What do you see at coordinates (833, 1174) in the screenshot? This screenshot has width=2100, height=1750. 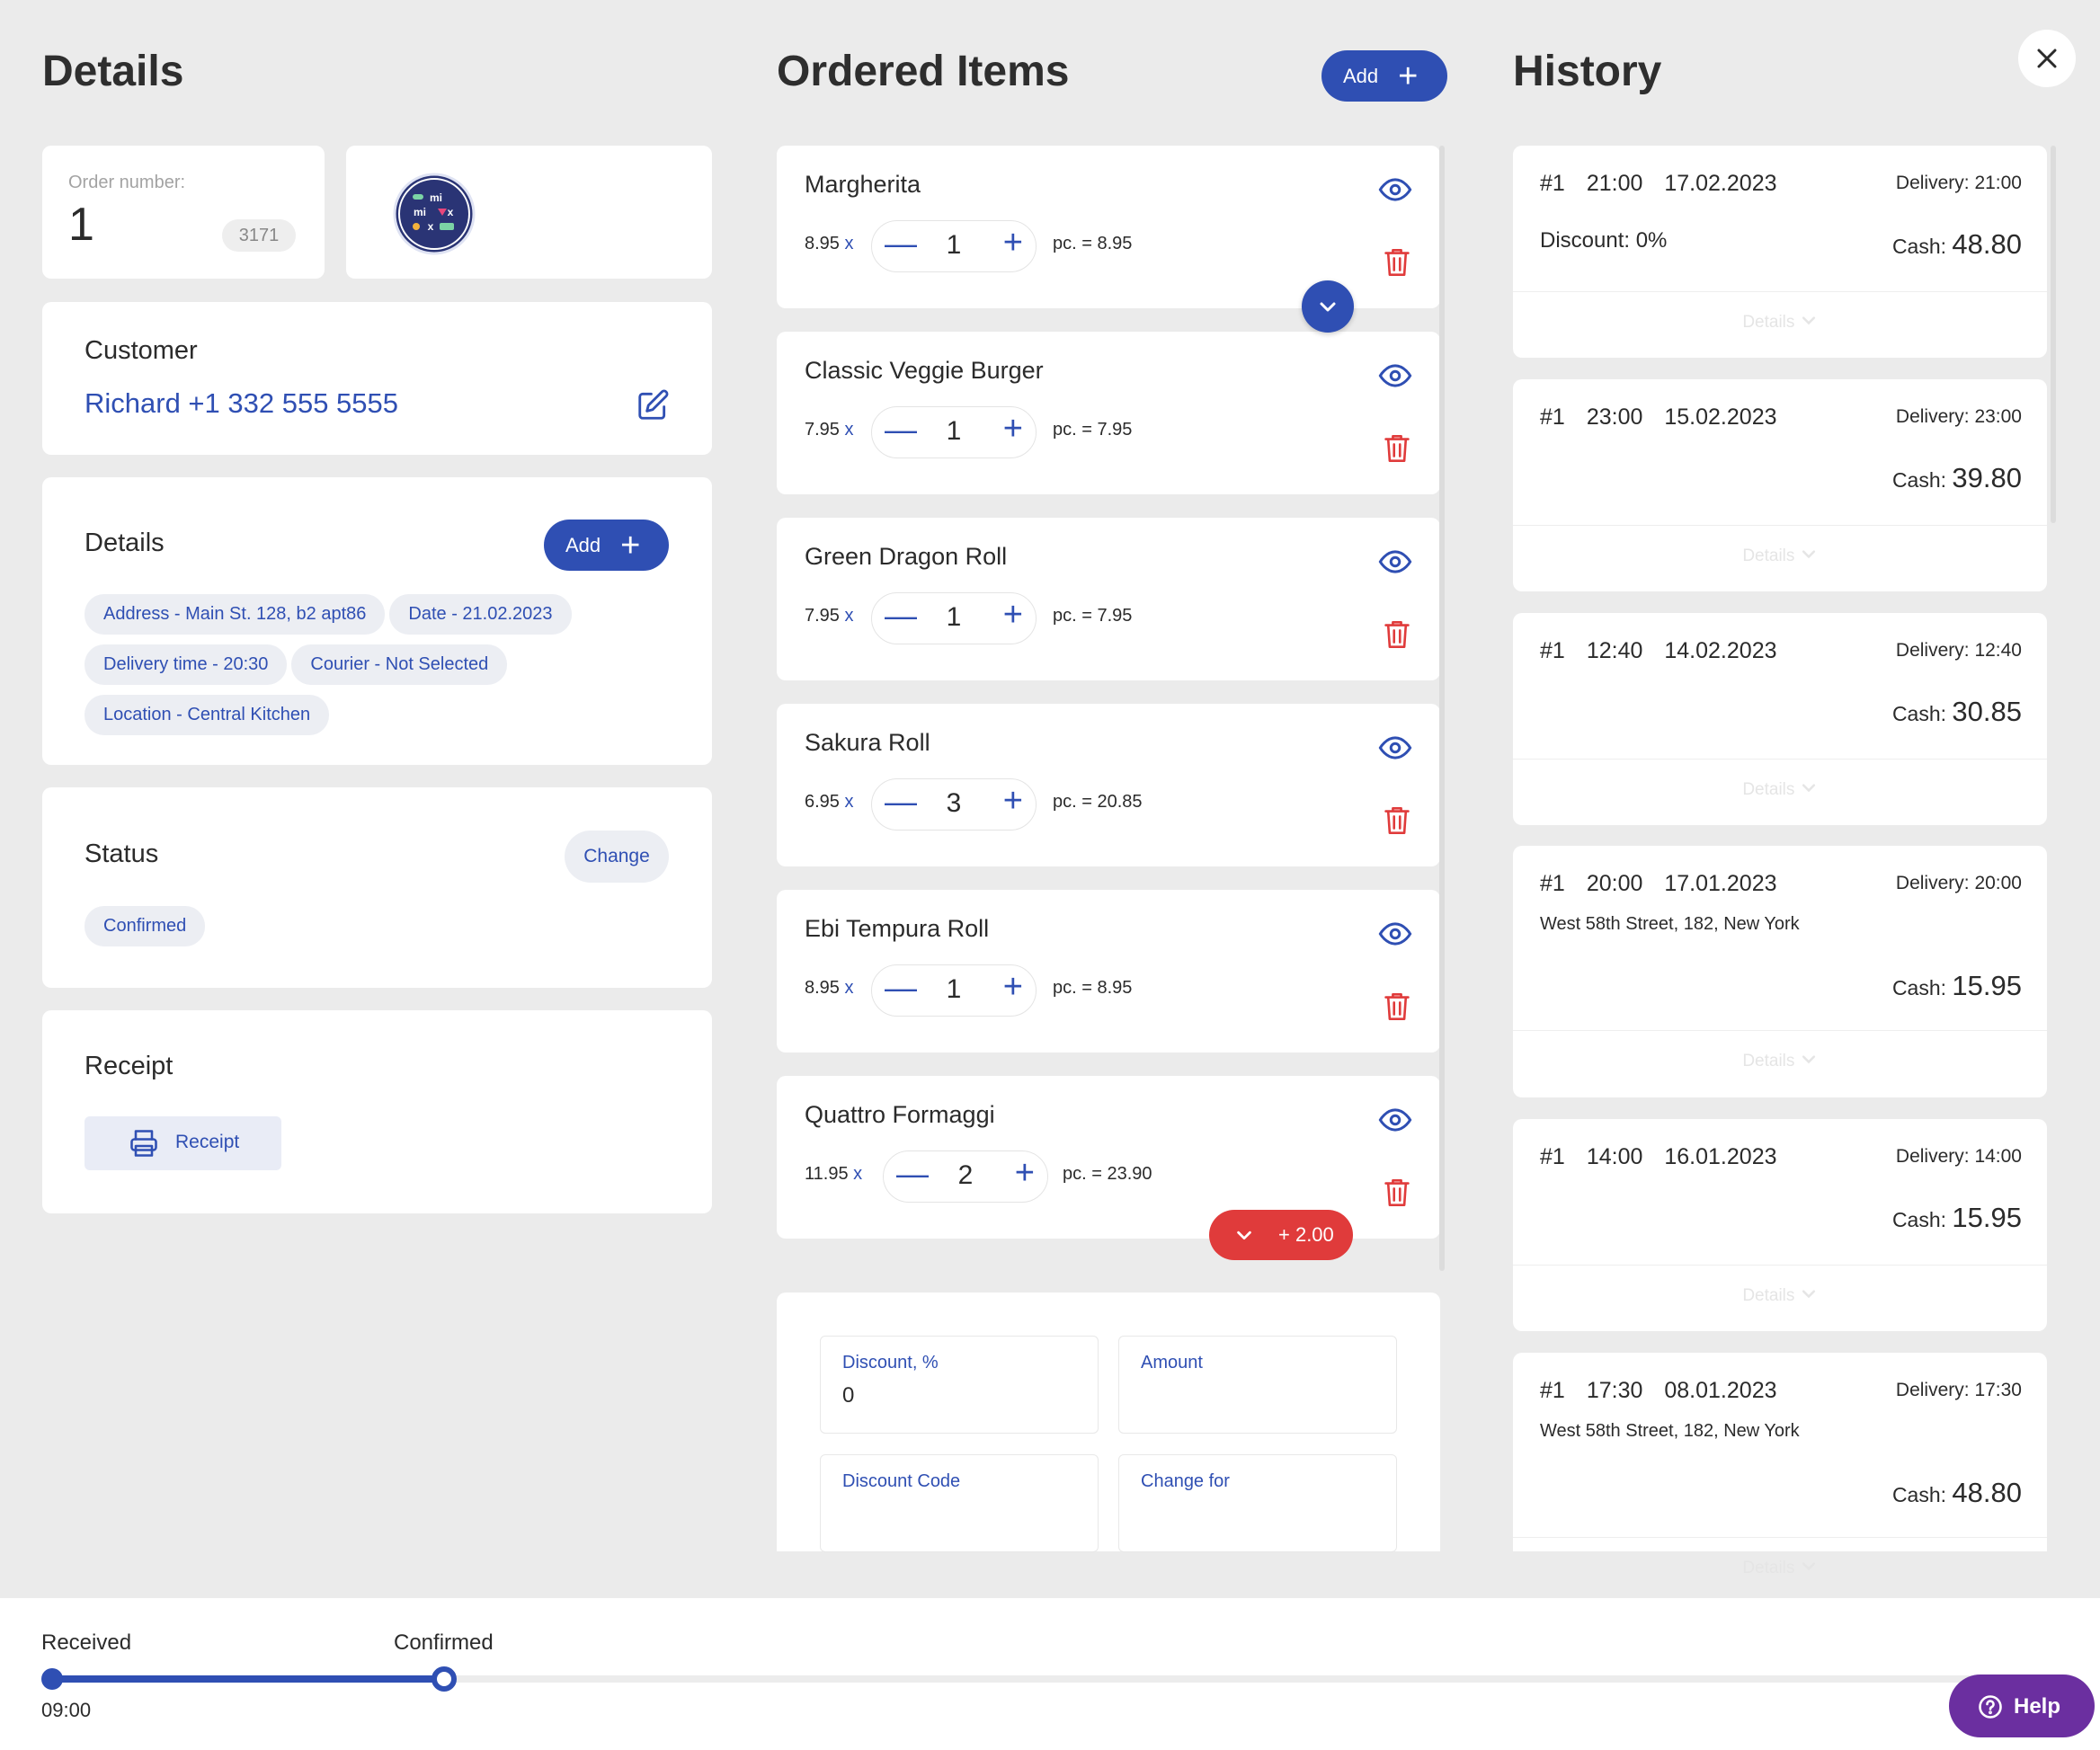 I see `item-unit-price: 11.95 x` at bounding box center [833, 1174].